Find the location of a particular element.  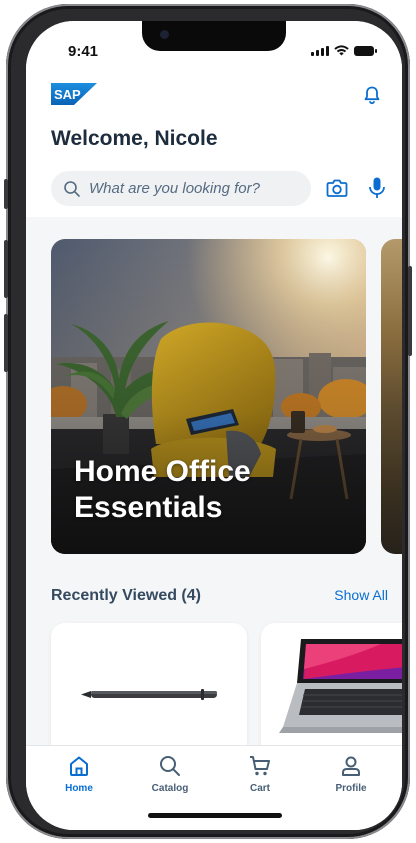

show-all-link: Show All is located at coordinates (361, 595).